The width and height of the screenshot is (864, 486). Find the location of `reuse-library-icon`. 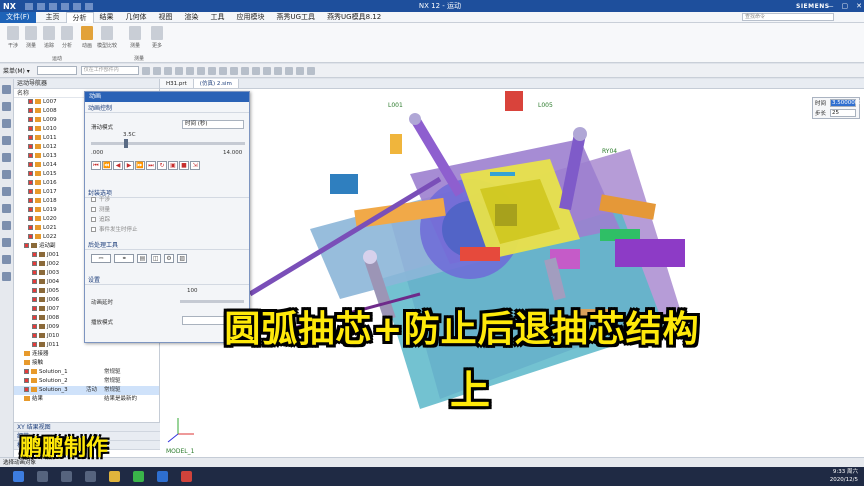

reuse-library-icon is located at coordinates (6, 157).